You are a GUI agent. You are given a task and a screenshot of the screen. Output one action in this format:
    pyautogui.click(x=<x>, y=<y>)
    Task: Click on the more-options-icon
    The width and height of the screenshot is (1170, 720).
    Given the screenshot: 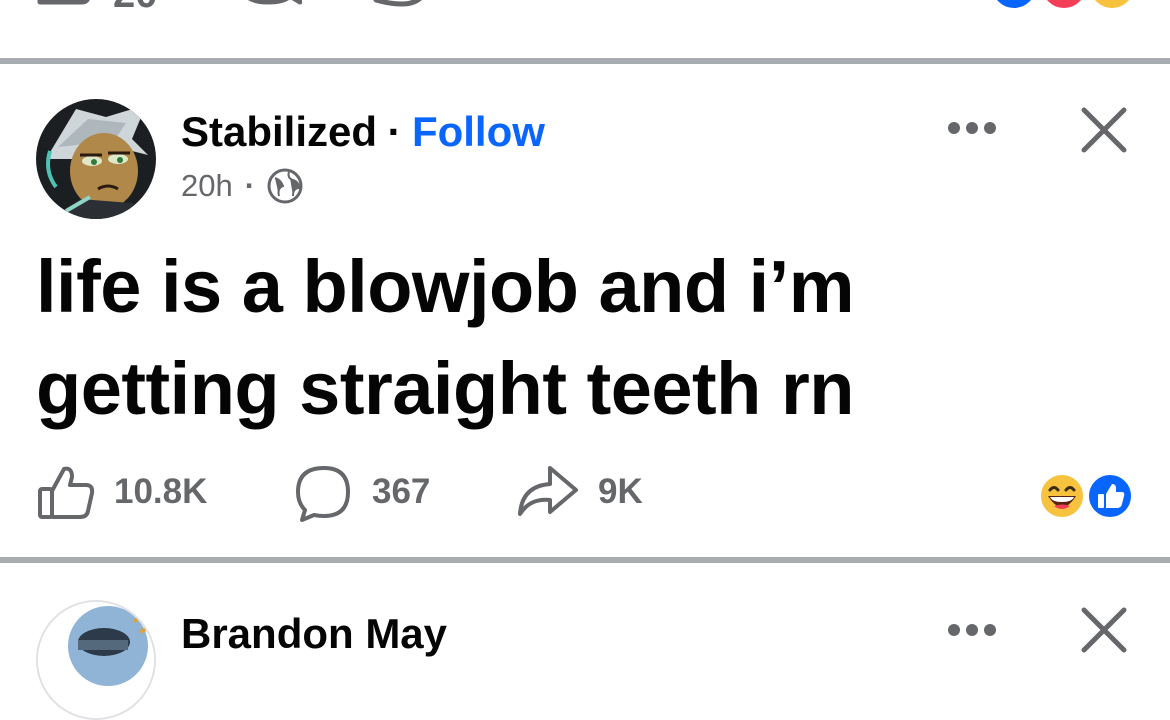 What is the action you would take?
    pyautogui.click(x=972, y=128)
    